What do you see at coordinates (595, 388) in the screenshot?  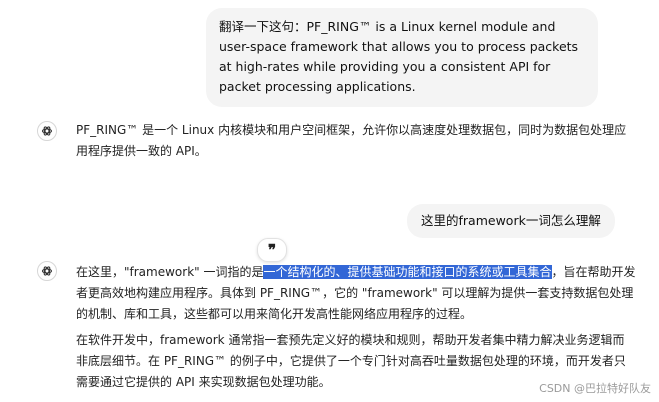 I see `watermark: CSDN @巴拉特好队友` at bounding box center [595, 388].